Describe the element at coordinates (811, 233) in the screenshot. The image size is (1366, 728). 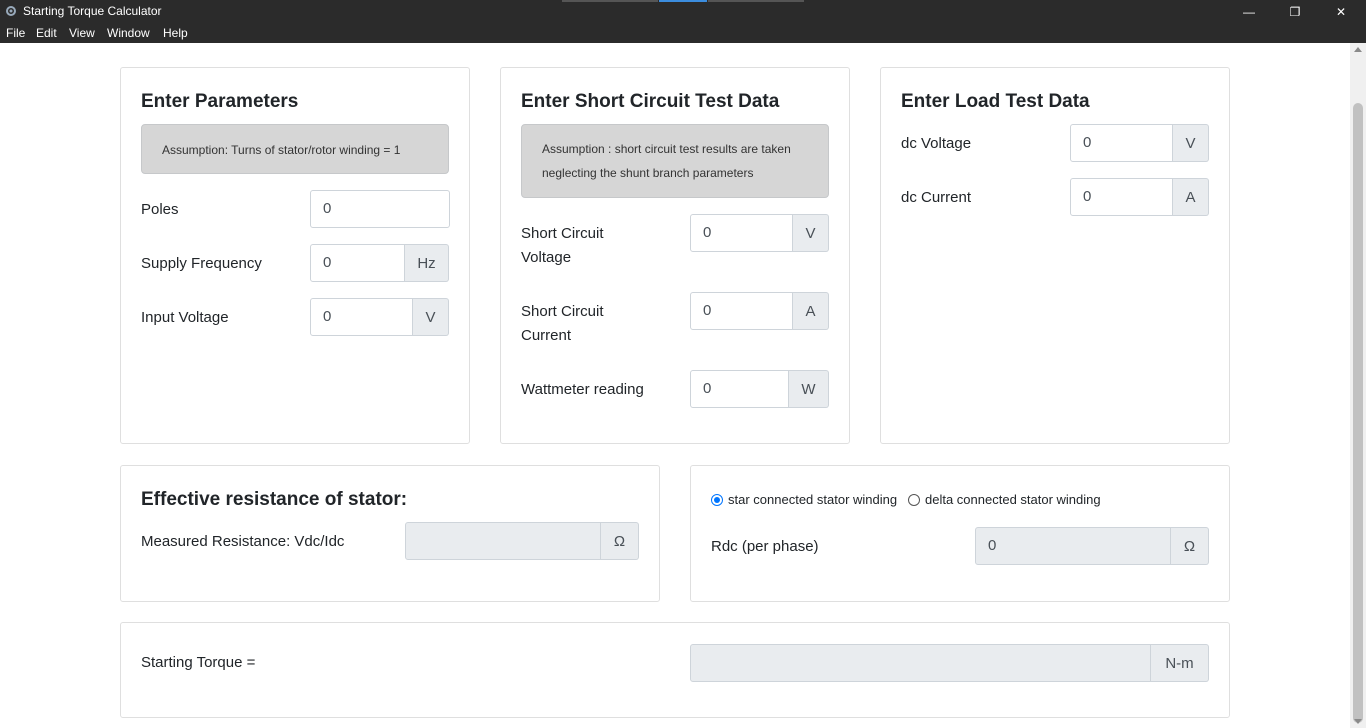
I see `sc-v-unit-addon: V` at that location.